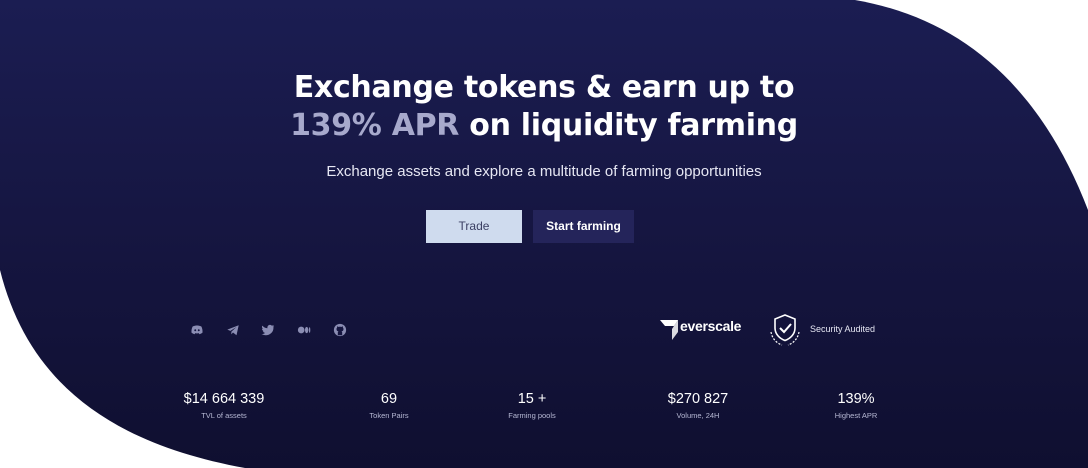 This screenshot has height=468, width=1088. What do you see at coordinates (785, 330) in the screenshot?
I see `security-shield-icon` at bounding box center [785, 330].